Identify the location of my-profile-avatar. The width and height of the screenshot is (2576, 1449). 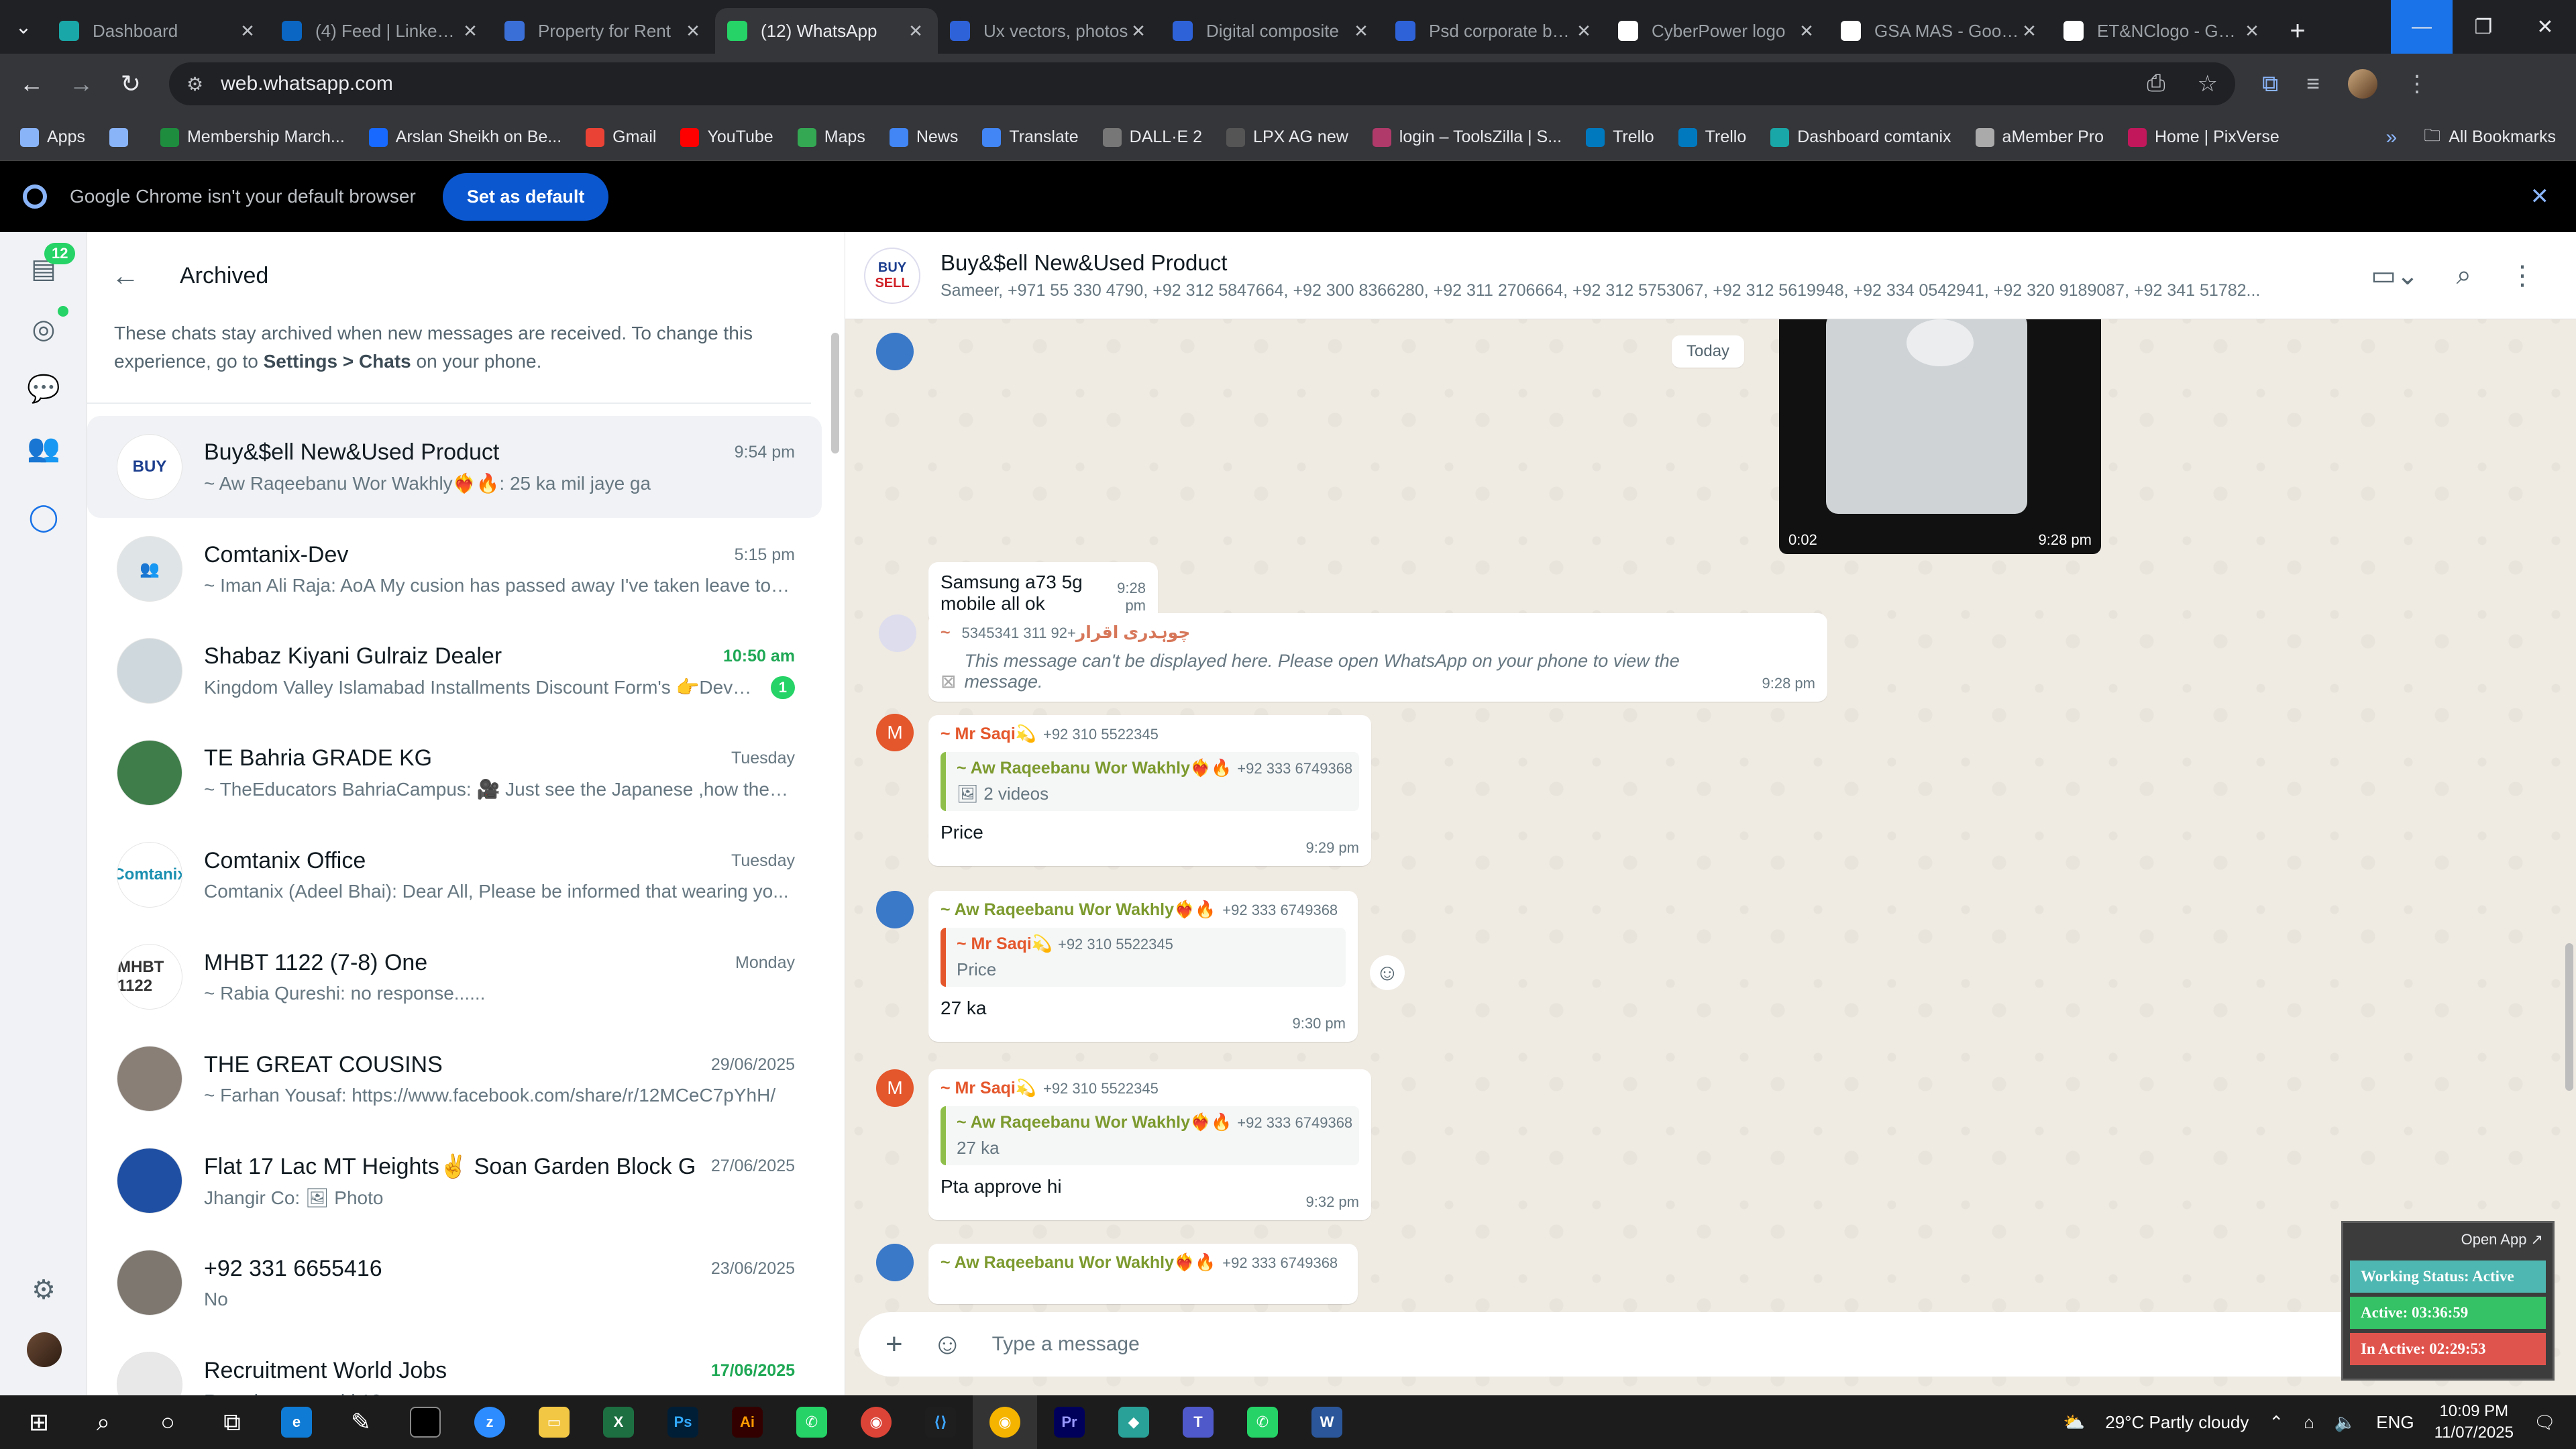
(44, 1349).